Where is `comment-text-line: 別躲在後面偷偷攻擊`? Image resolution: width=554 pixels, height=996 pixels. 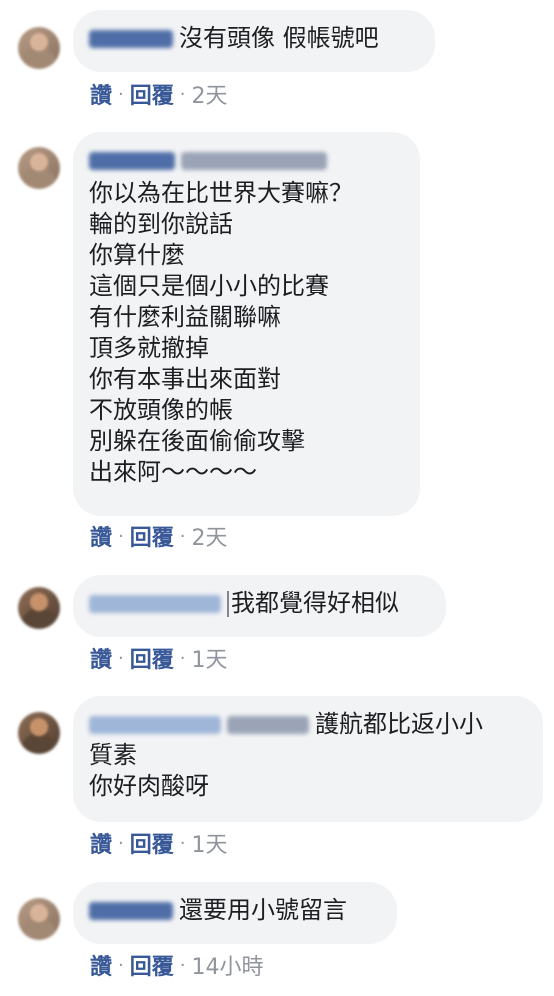 comment-text-line: 別躲在後面偷偷攻擊 is located at coordinates (197, 441).